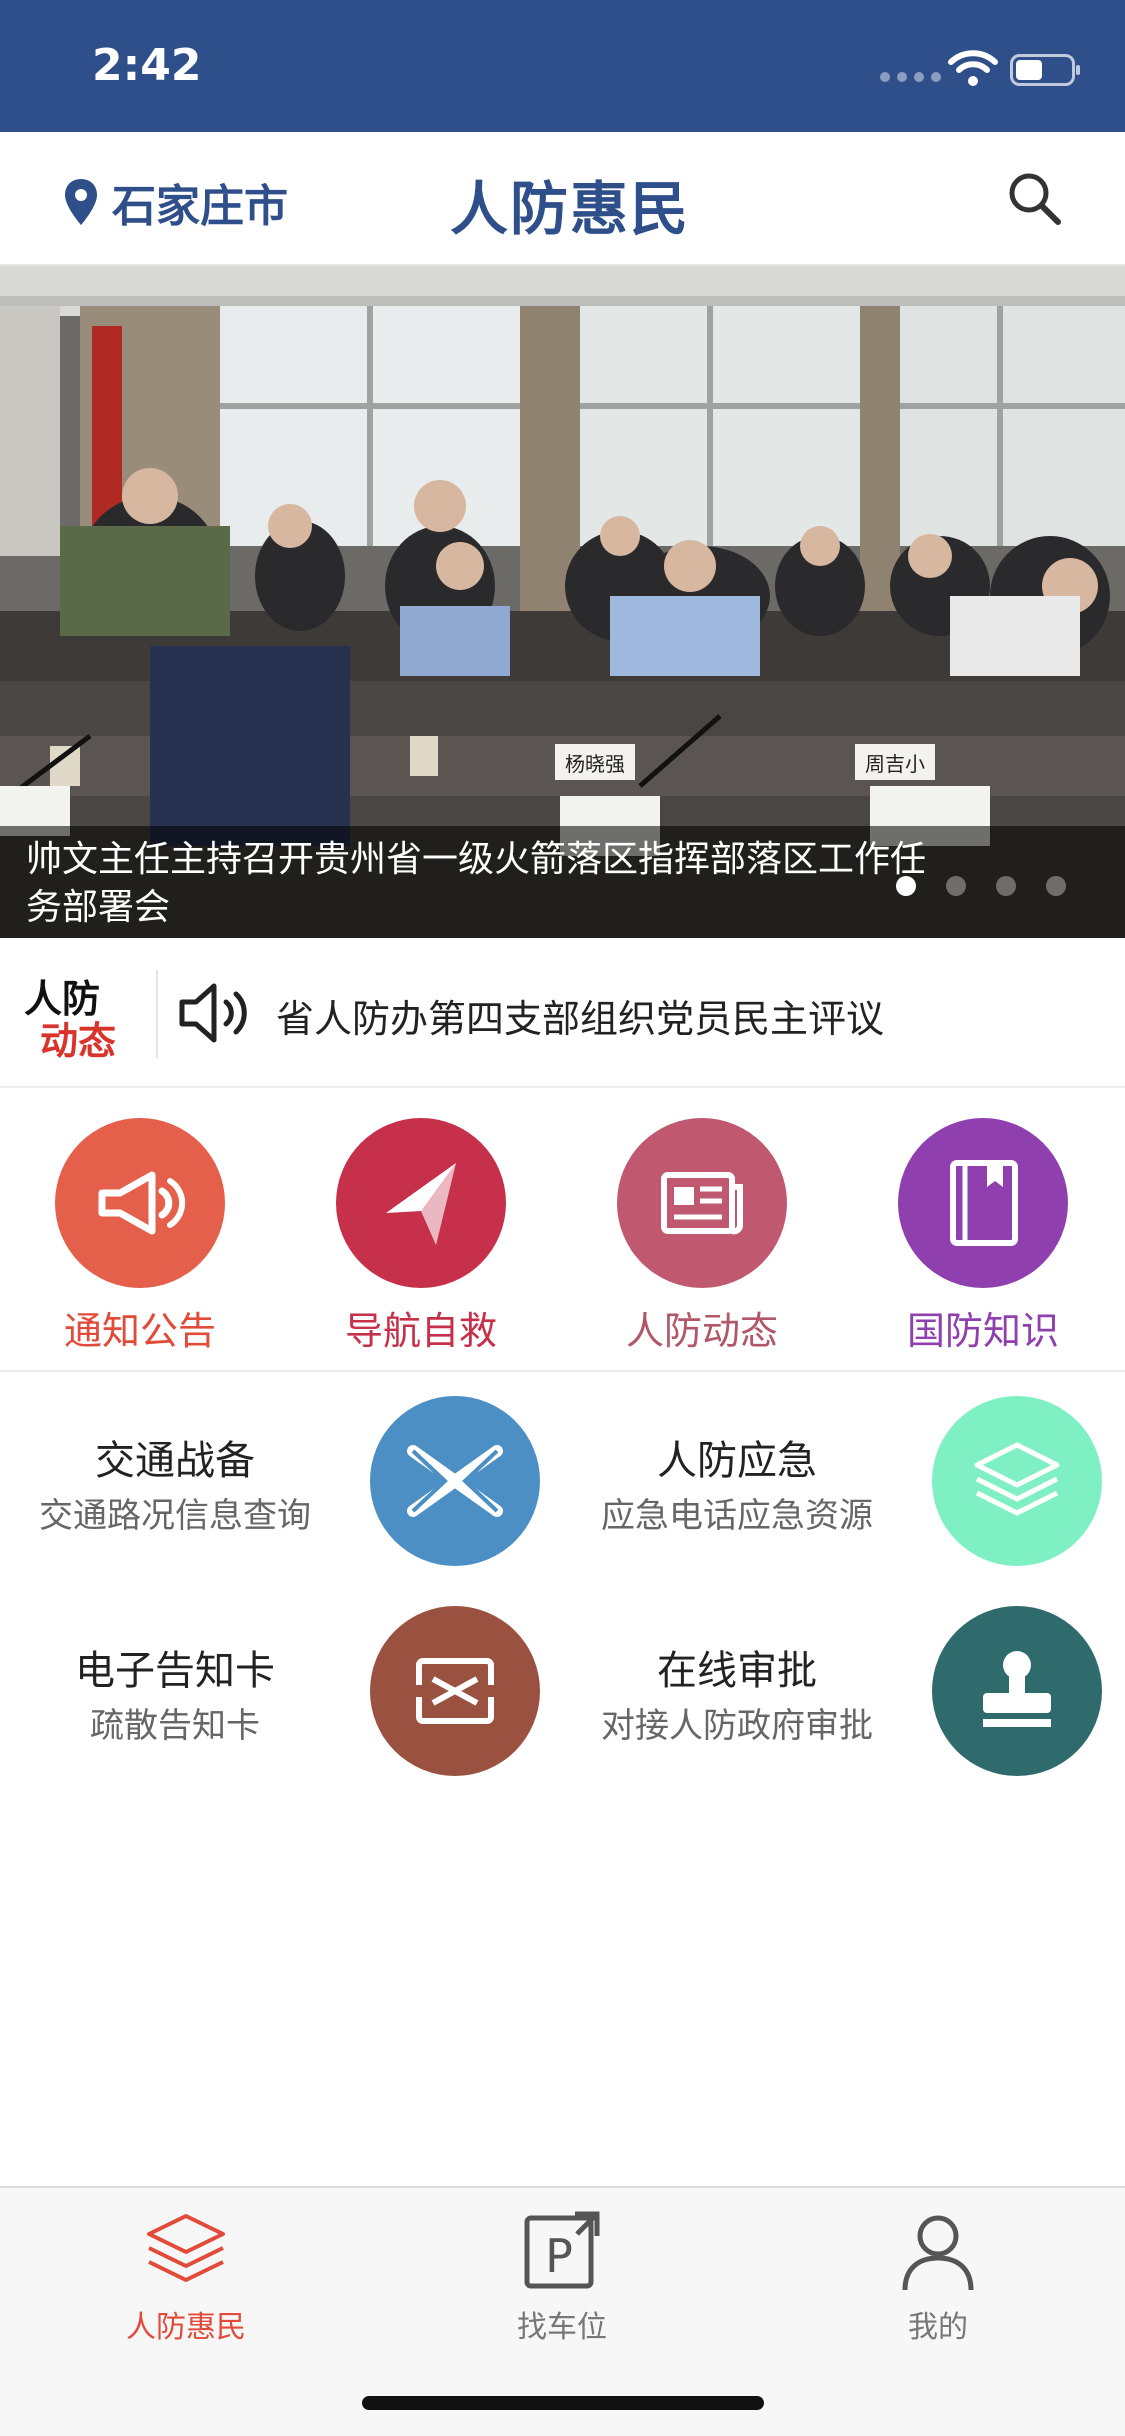 Image resolution: width=1125 pixels, height=2436 pixels. What do you see at coordinates (78, 1040) in the screenshot?
I see `news-logo-line2: 动态` at bounding box center [78, 1040].